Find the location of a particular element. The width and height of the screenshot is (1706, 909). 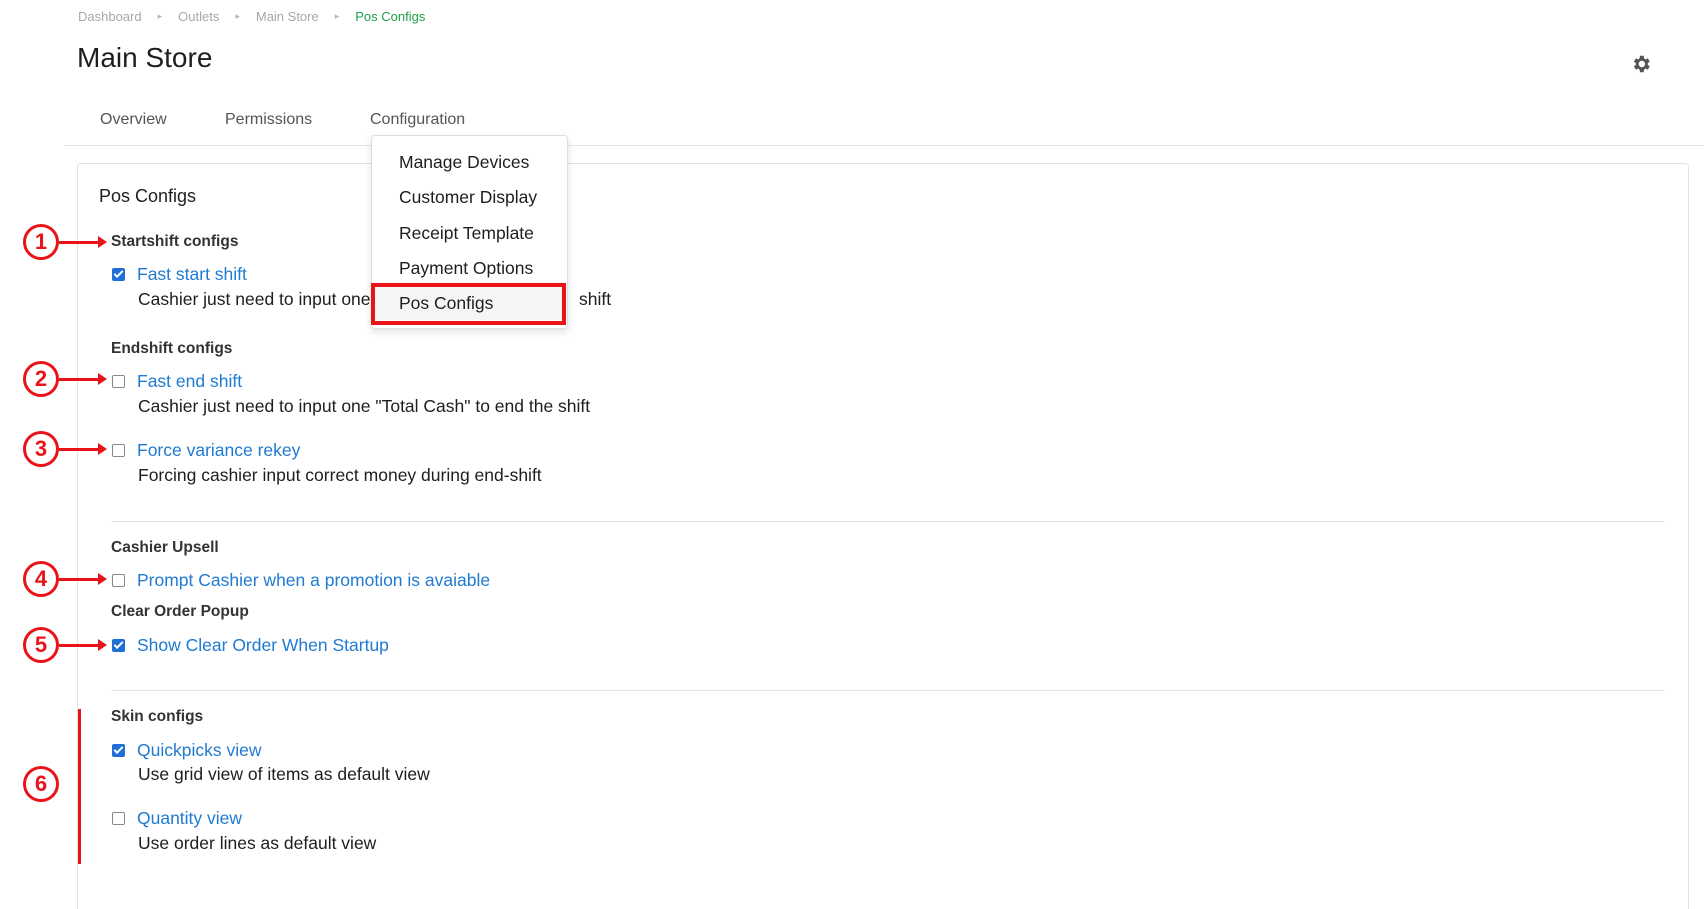

fast-start-shift-checkbox is located at coordinates (118, 274).